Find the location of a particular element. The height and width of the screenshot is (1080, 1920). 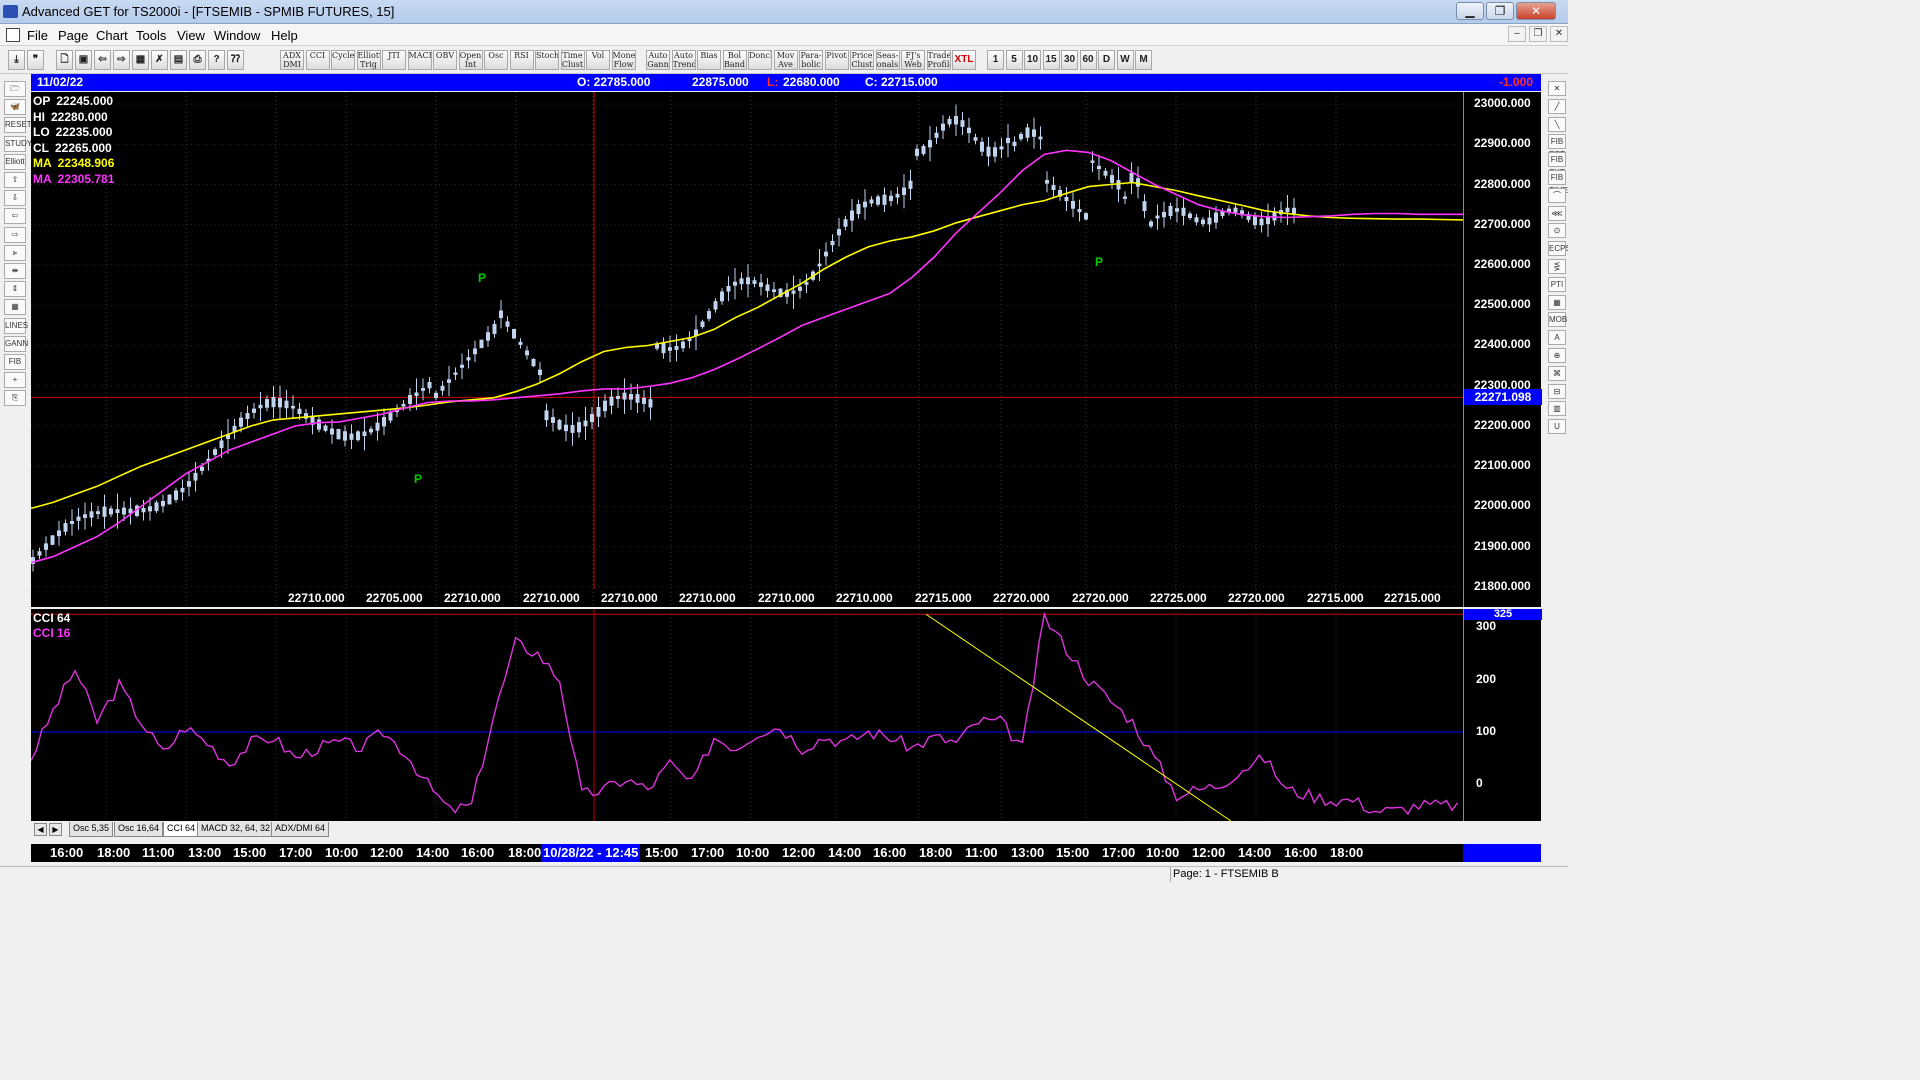

right-tool-14: A is located at coordinates (1557, 338).